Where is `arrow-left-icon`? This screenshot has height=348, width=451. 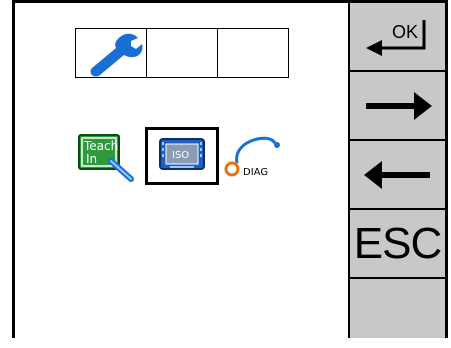
arrow-left-icon is located at coordinates (396, 174).